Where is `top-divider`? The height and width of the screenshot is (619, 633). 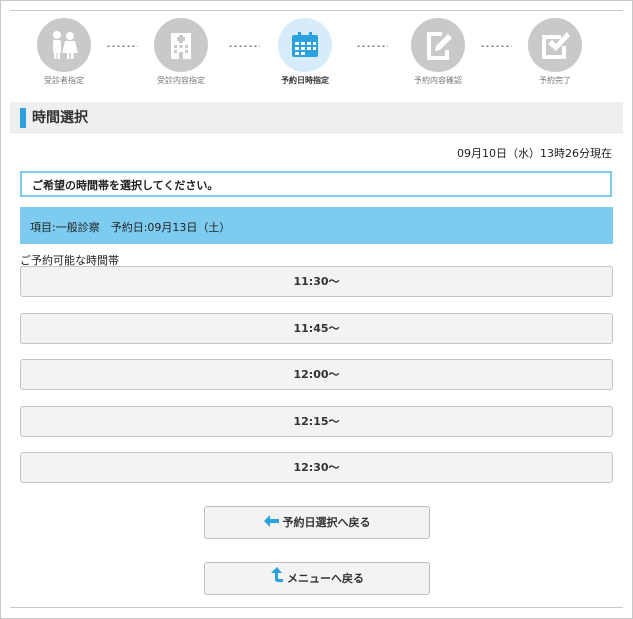 top-divider is located at coordinates (316, 10).